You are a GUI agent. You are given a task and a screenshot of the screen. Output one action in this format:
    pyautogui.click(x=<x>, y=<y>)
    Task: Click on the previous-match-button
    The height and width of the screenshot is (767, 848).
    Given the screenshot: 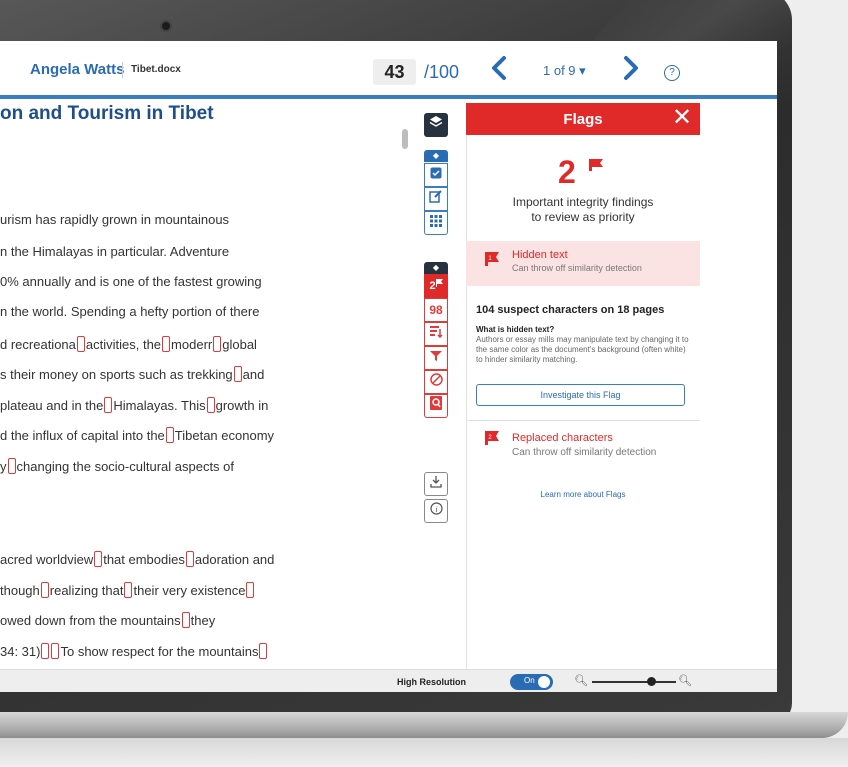 What is the action you would take?
    pyautogui.click(x=499, y=70)
    